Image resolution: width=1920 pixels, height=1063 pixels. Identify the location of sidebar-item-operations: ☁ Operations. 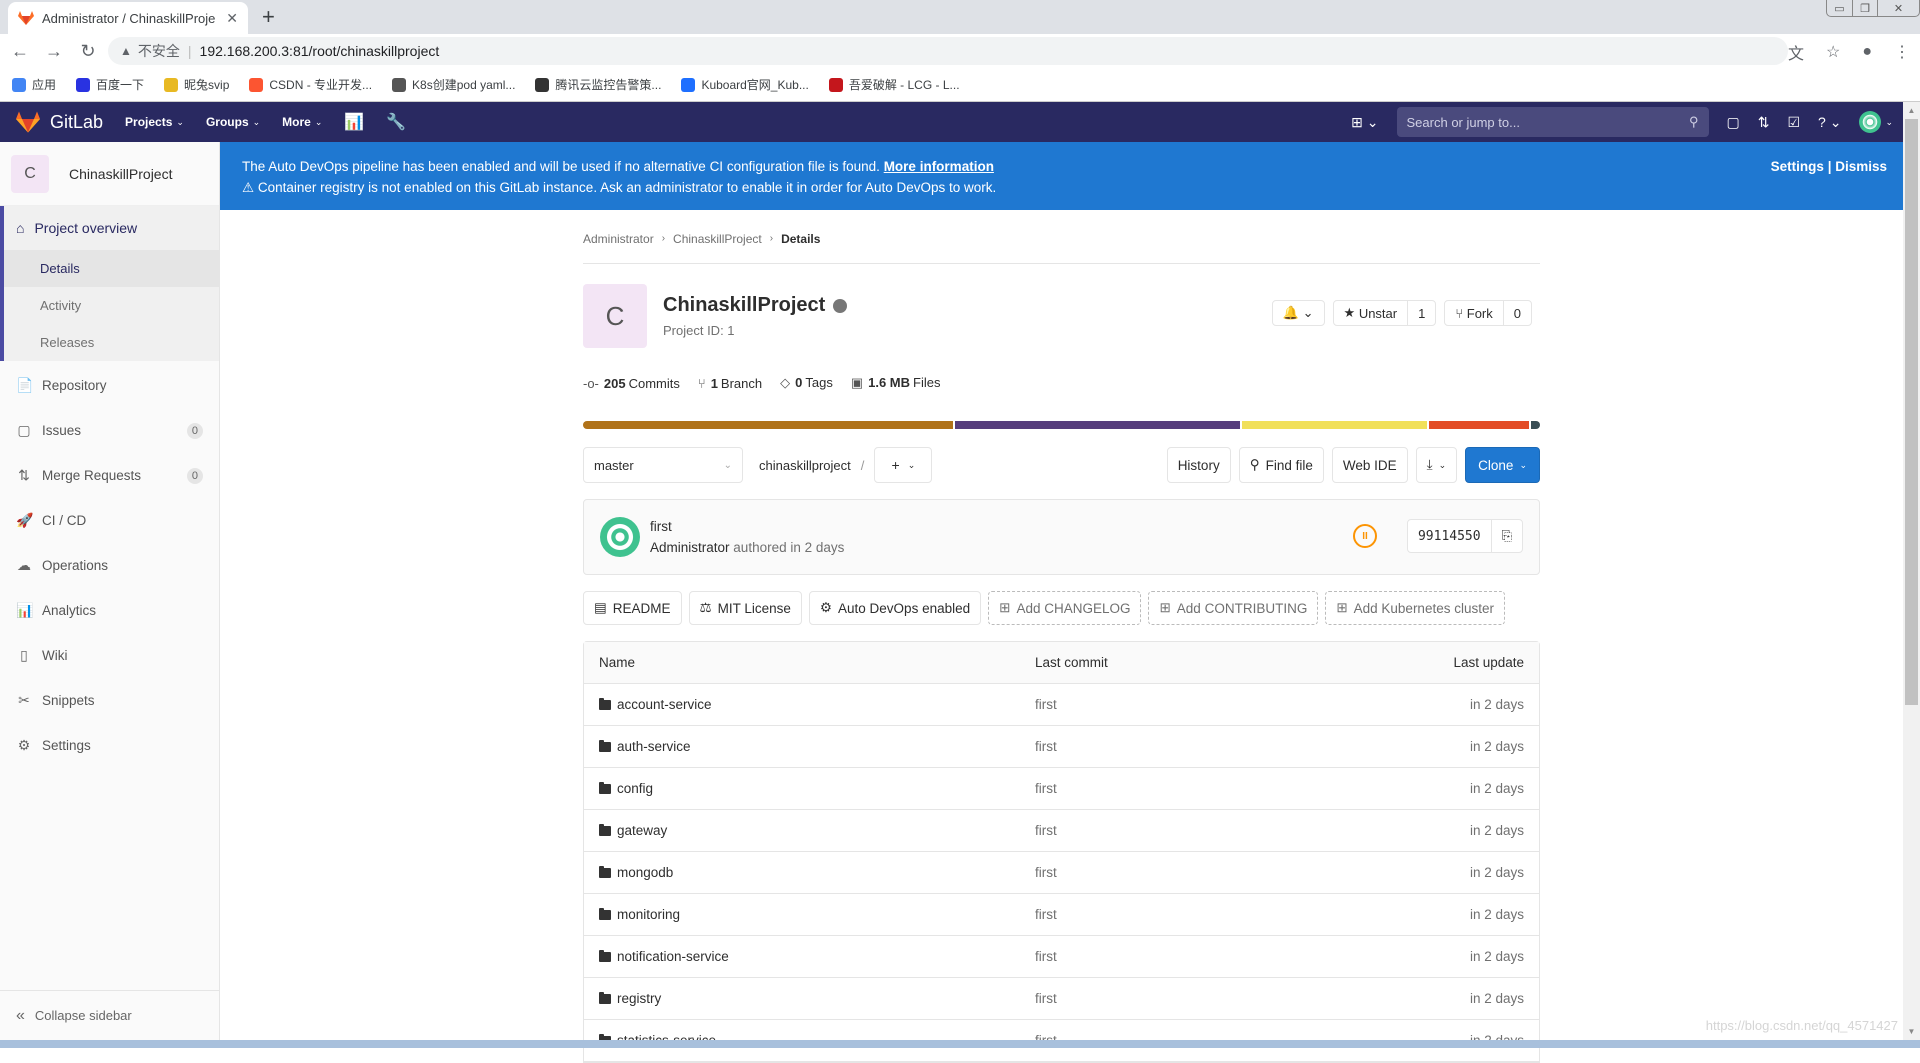
(109, 565).